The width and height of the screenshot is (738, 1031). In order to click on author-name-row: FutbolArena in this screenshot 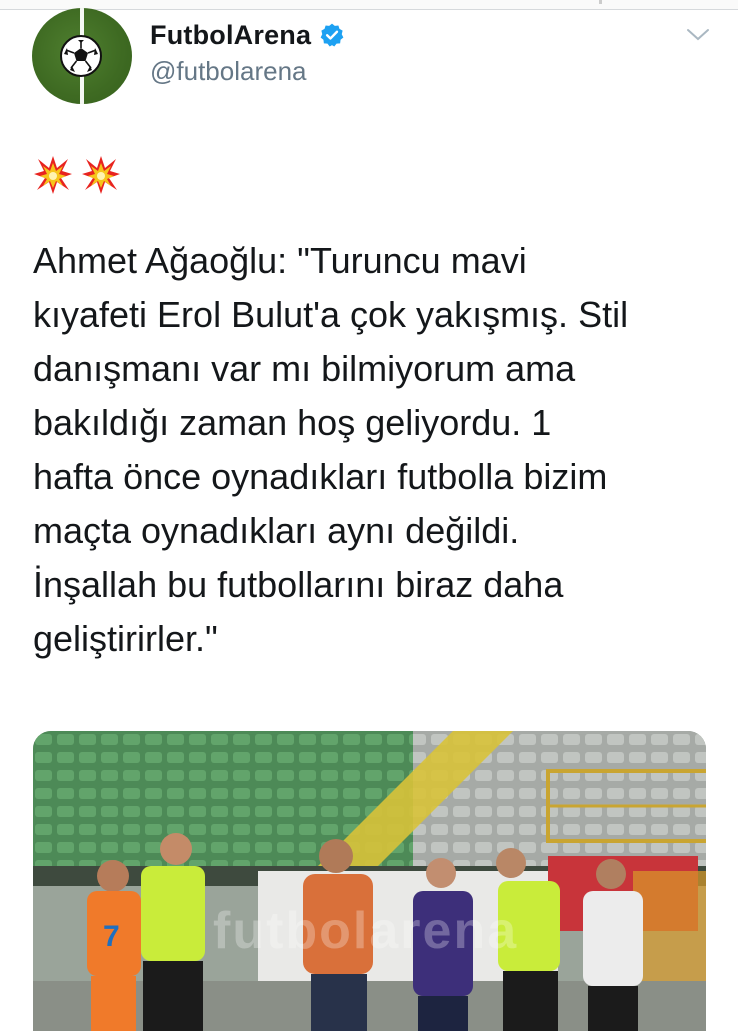, I will do `click(247, 35)`.